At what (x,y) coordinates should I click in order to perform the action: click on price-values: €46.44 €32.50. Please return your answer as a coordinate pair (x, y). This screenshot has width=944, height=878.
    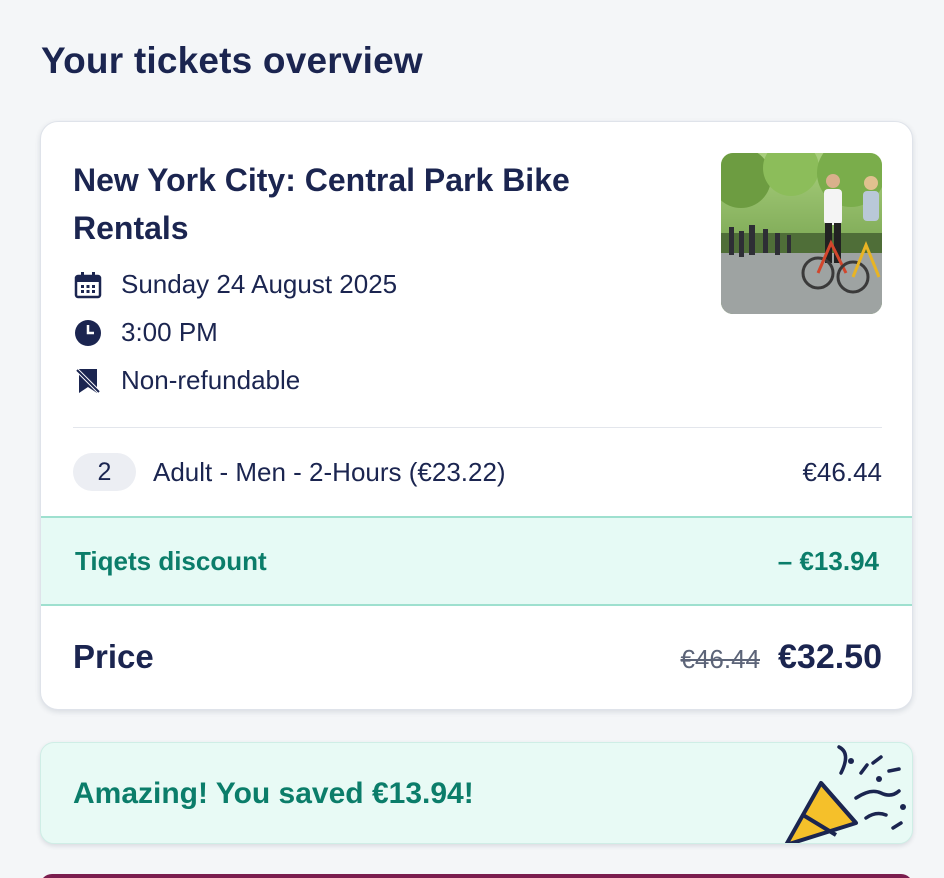
    Looking at the image, I should click on (781, 657).